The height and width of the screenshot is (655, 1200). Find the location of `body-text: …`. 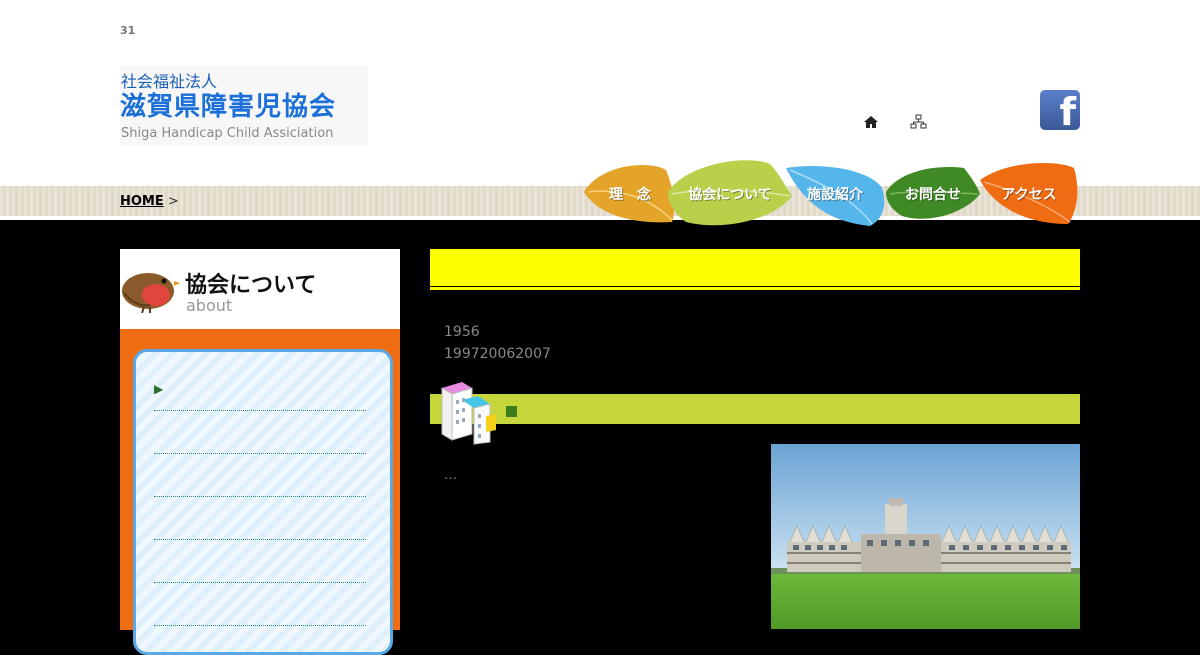

body-text: … is located at coordinates (450, 475).